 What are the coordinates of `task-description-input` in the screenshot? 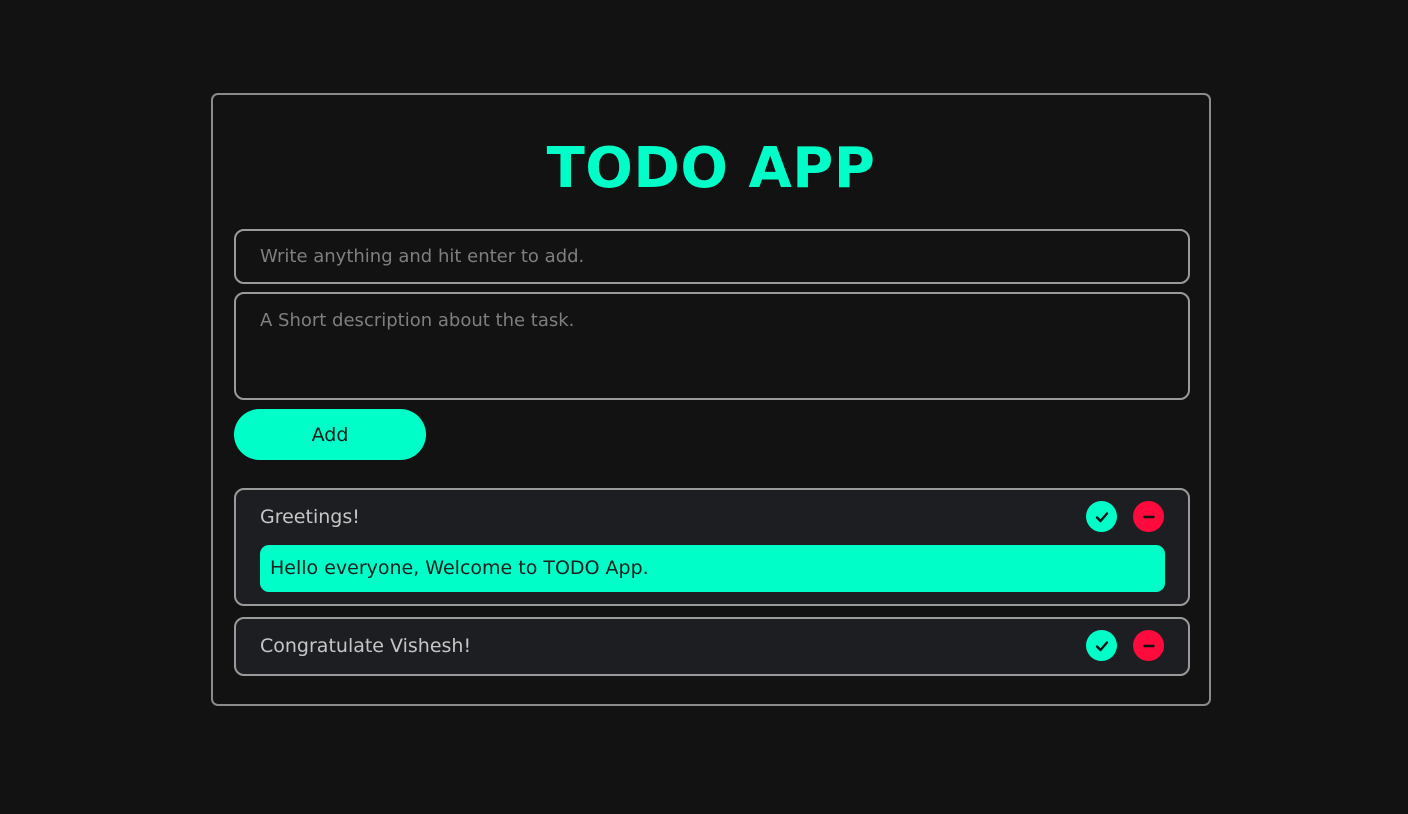 It's located at (712, 346).